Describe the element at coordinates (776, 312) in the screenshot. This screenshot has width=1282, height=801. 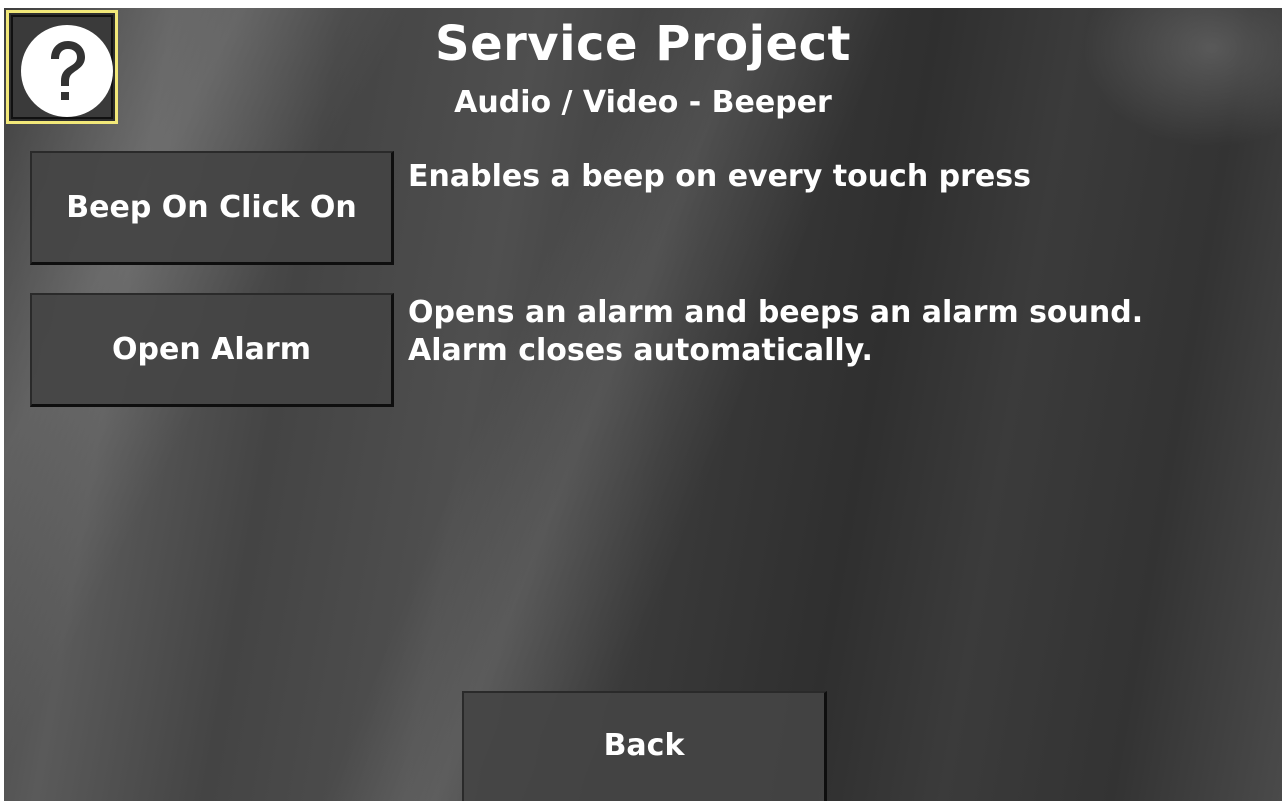
I see `open-alarm-description-line-1: Opens an alarm and beeps an alarm sound.` at that location.